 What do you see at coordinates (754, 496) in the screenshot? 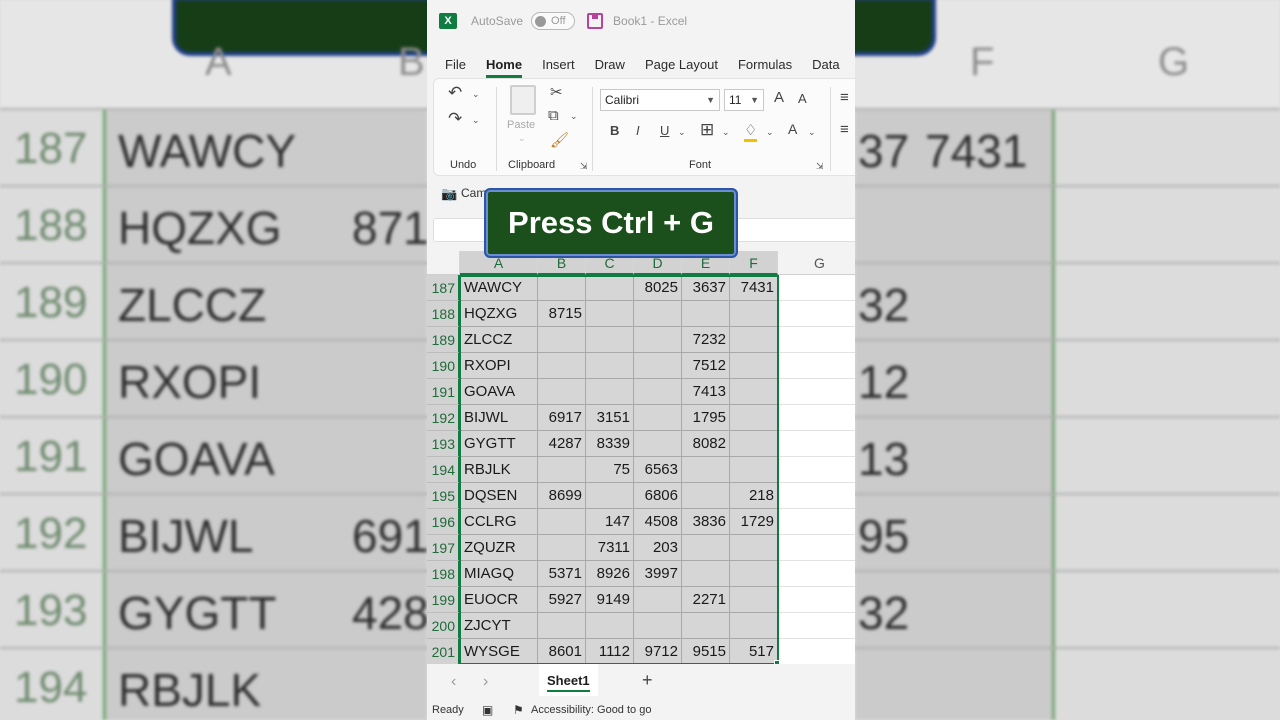
I see `cell-f: 218` at bounding box center [754, 496].